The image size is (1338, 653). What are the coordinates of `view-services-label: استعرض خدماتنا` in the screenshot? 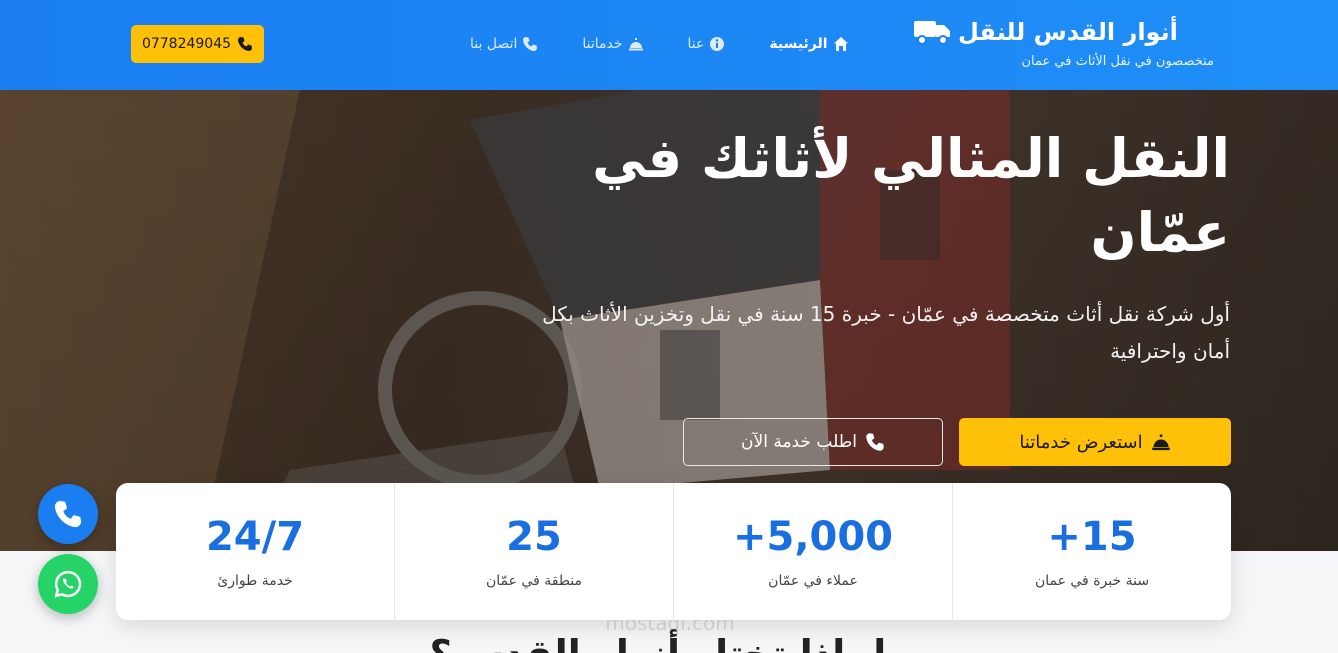 It's located at (1081, 442).